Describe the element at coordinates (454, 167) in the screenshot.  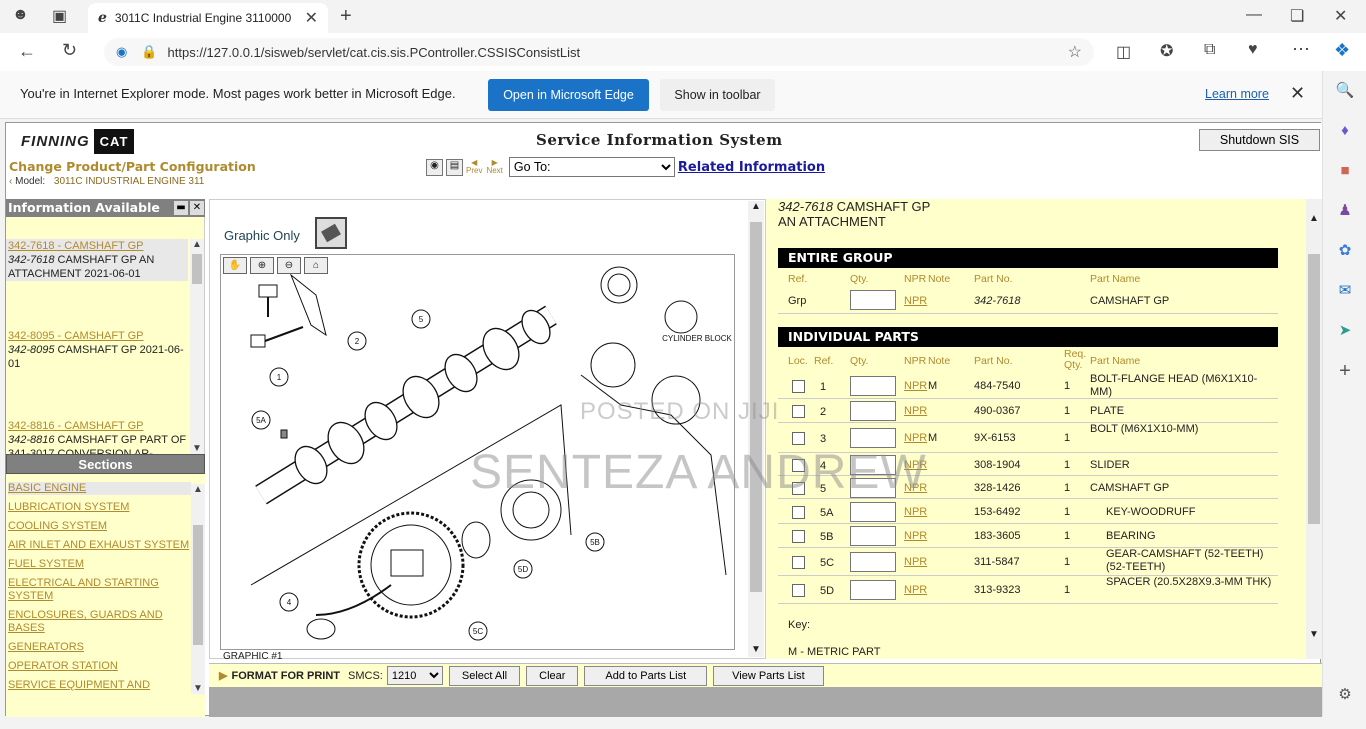
I see `document-icon: ▤` at that location.